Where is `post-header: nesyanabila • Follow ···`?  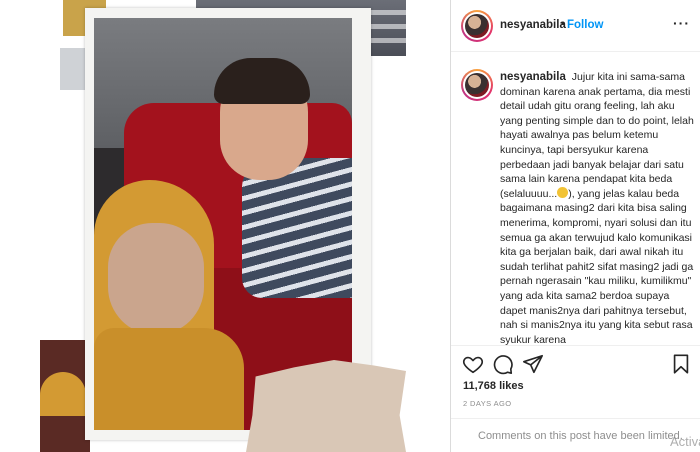
post-header: nesyanabila • Follow ··· is located at coordinates (575, 26).